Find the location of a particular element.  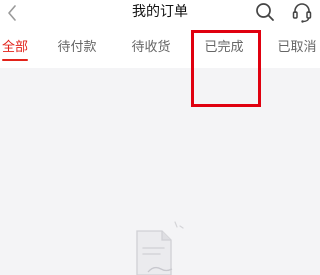

order-status-tabs: 全部 待付款 待收货 已完成 已取消 is located at coordinates (160, 48).